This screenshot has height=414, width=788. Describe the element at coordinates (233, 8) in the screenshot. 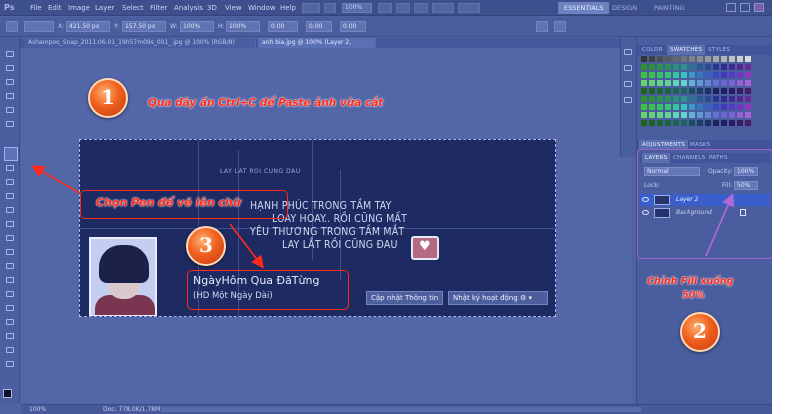

I see `menu-view: View` at that location.